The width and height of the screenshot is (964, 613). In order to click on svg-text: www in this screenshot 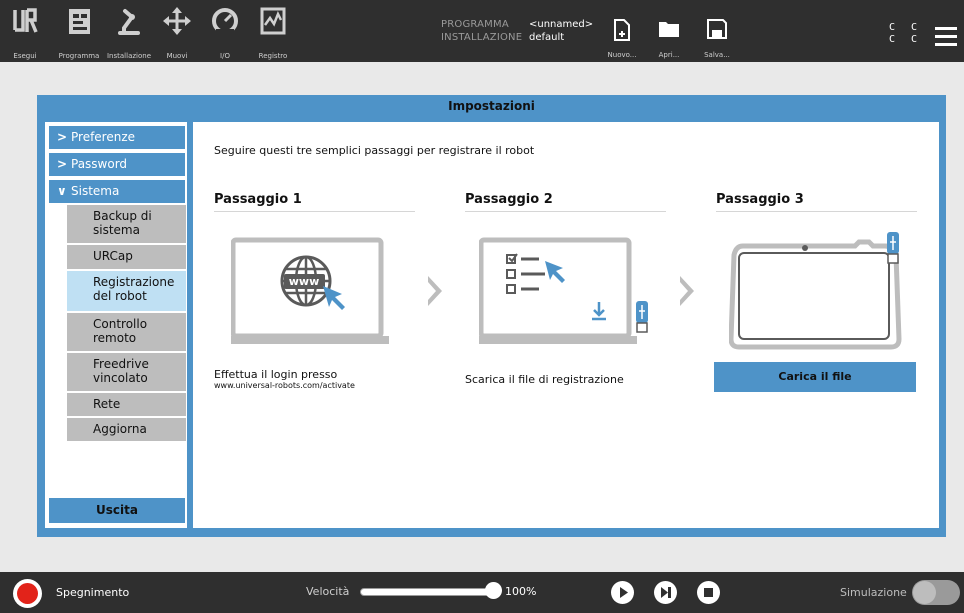, I will do `click(304, 281)`.